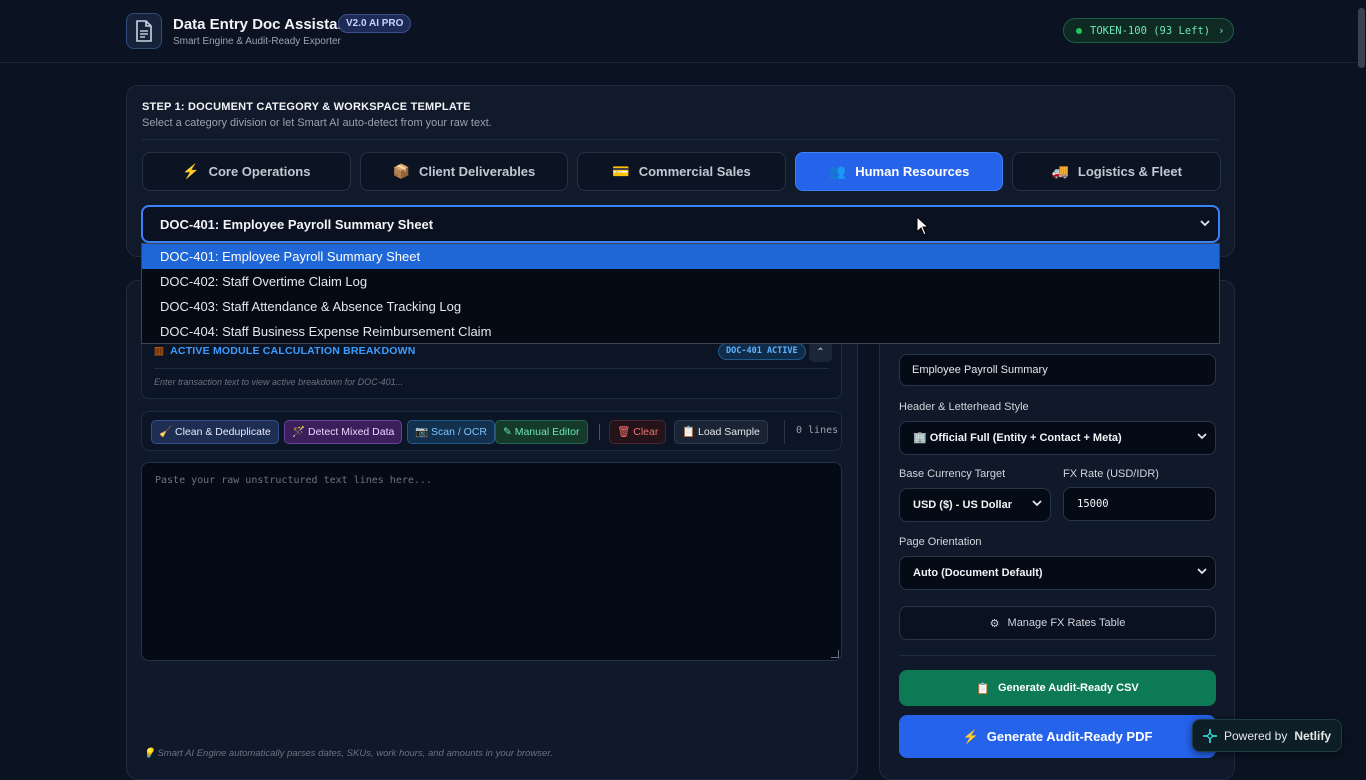 The width and height of the screenshot is (1366, 780). I want to click on line-count: 0 lines, so click(811, 432).